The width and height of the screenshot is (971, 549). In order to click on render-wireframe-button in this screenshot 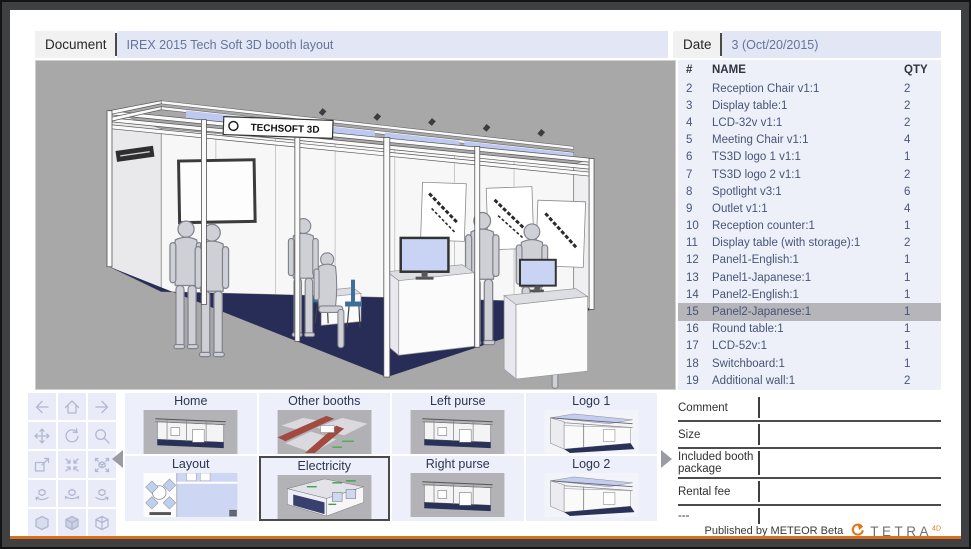, I will do `click(102, 522)`.